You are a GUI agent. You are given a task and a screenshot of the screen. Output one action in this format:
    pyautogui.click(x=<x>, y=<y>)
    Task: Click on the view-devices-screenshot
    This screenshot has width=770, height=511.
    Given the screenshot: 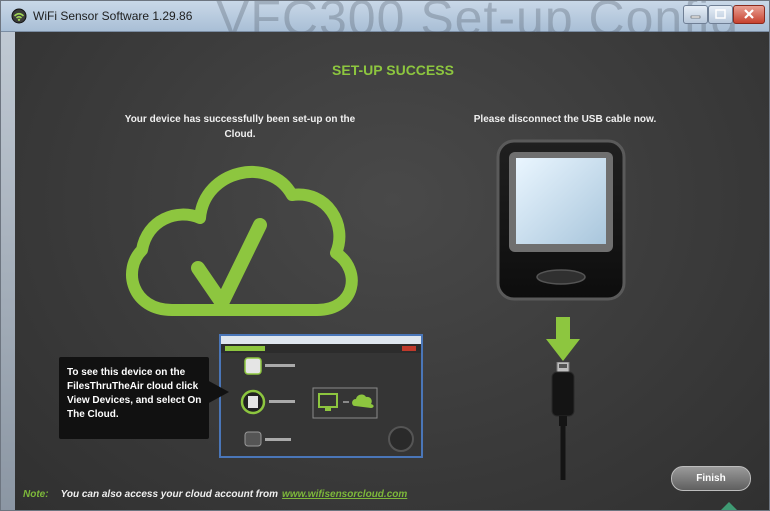 What is the action you would take?
    pyautogui.click(x=321, y=396)
    